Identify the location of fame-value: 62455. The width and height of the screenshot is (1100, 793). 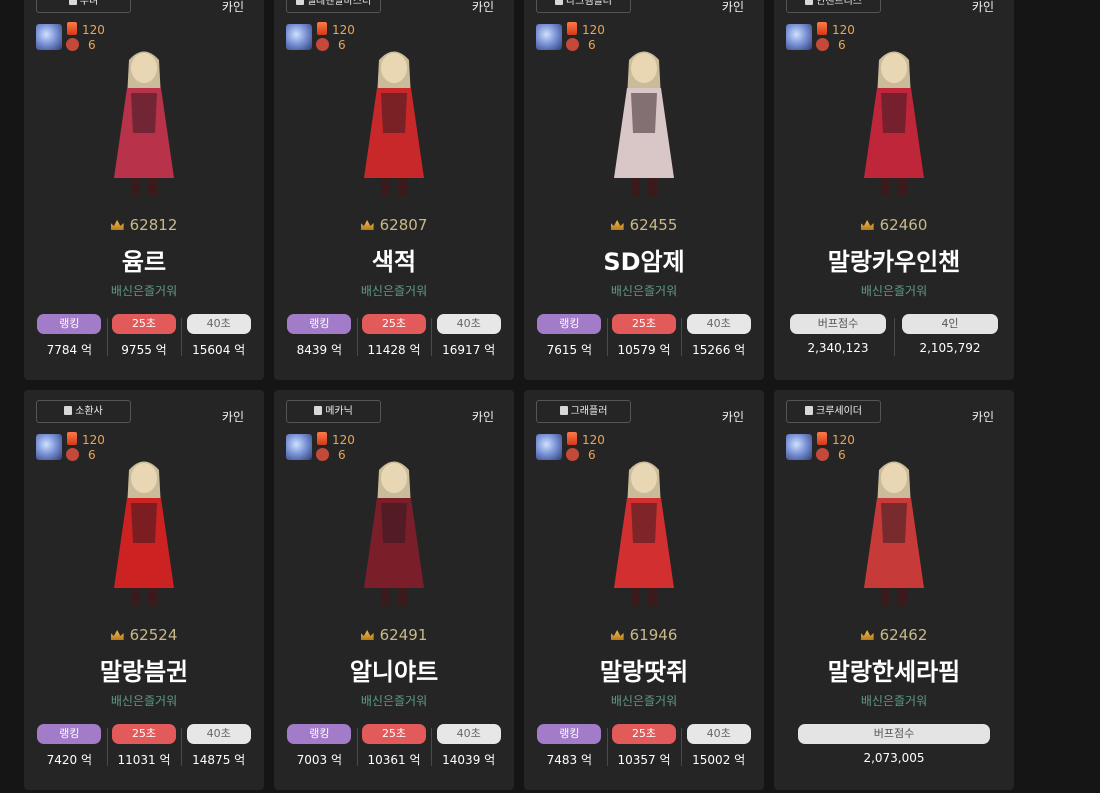
(653, 225).